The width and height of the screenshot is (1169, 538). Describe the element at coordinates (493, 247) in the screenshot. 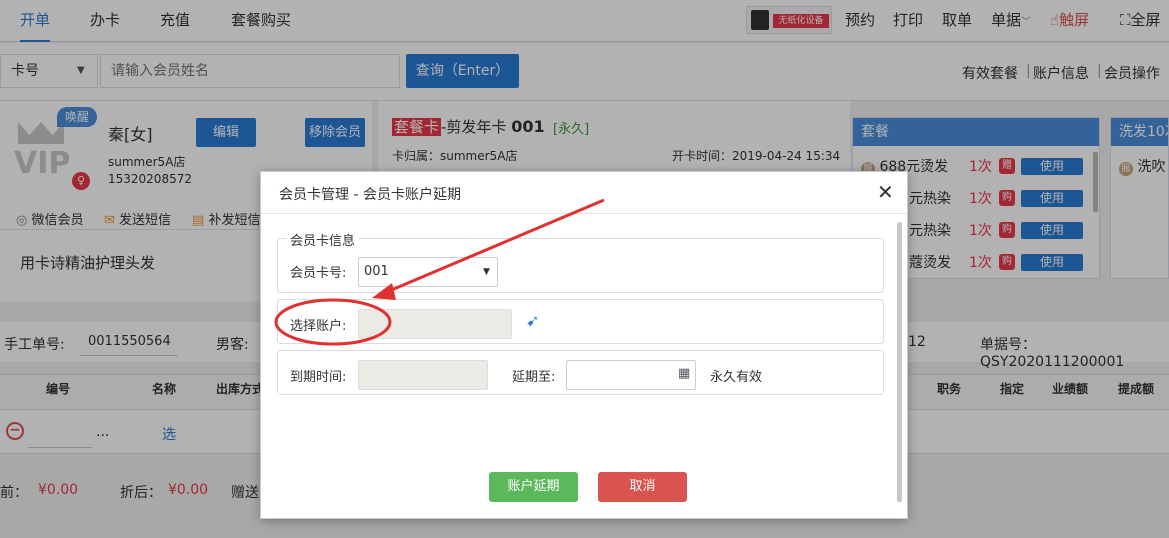

I see `annotation-arrow-line` at that location.